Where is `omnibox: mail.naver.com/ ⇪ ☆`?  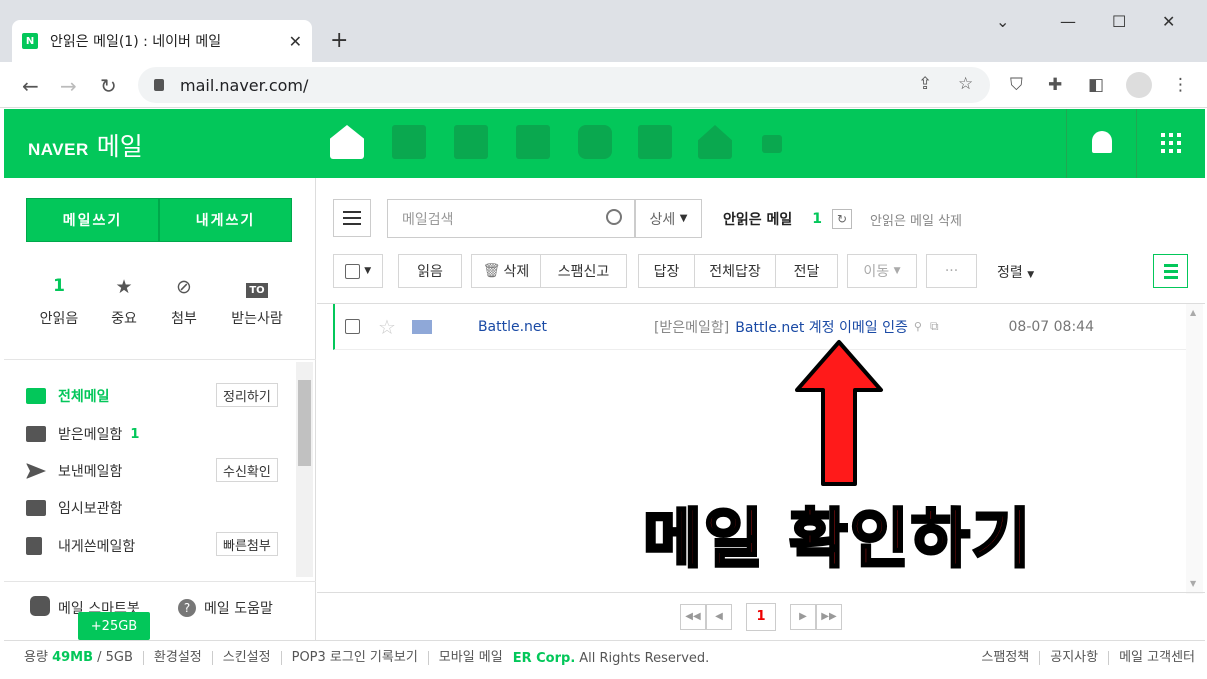 omnibox: mail.naver.com/ ⇪ ☆ is located at coordinates (564, 85).